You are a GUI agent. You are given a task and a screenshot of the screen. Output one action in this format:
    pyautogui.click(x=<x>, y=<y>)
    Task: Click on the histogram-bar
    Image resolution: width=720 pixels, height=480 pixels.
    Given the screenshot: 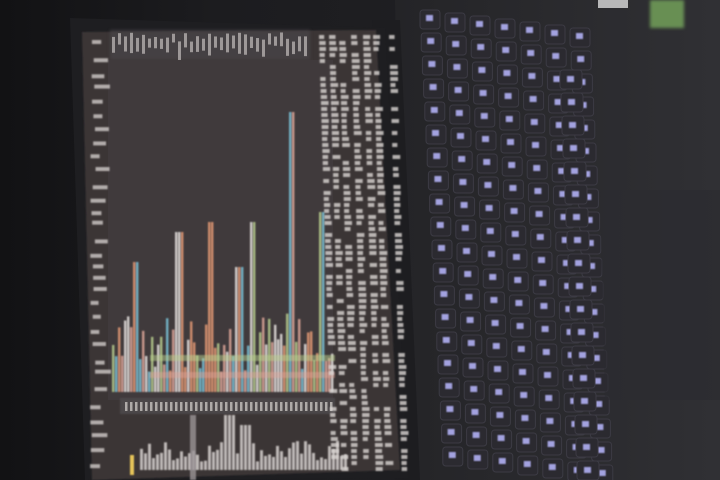 What is the action you would take?
    pyautogui.click(x=237, y=461)
    